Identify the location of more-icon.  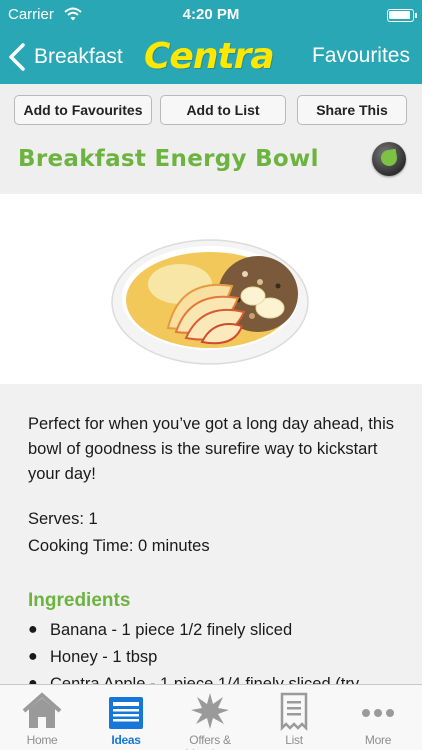
(378, 713).